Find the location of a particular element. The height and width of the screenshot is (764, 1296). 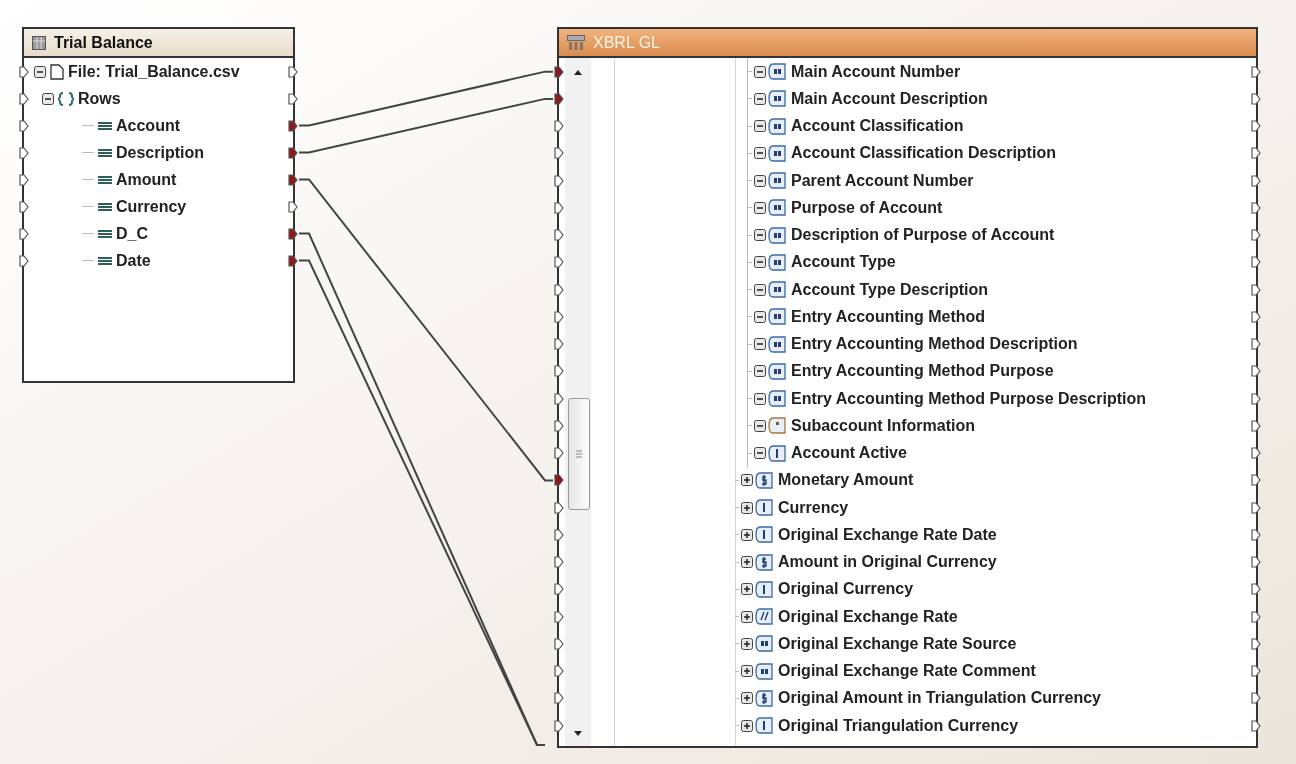

node-panel: Trial Balance File: Trial_Balance.csv Rows Account Description Amount Currency D_C Date is located at coordinates (158, 205).